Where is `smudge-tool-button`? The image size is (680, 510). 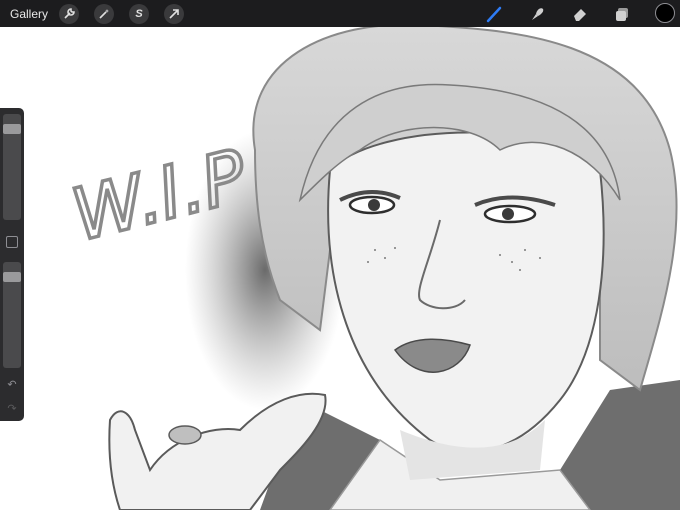
smudge-tool-button is located at coordinates (537, 14).